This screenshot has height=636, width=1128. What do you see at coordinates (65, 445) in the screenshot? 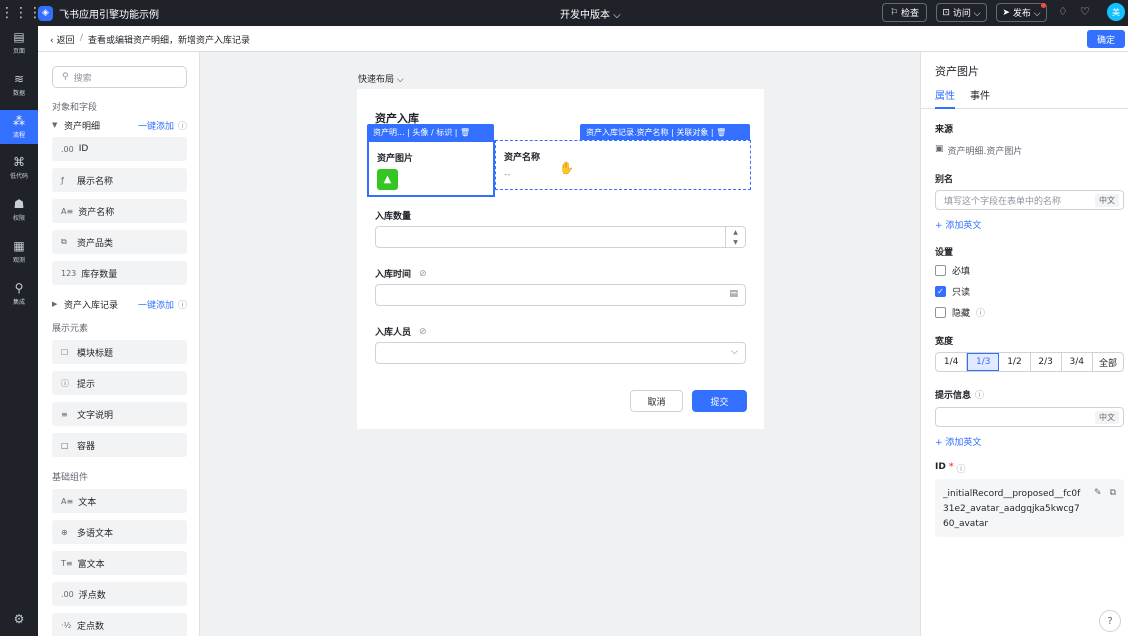
I see `container-icon: □` at bounding box center [65, 445].